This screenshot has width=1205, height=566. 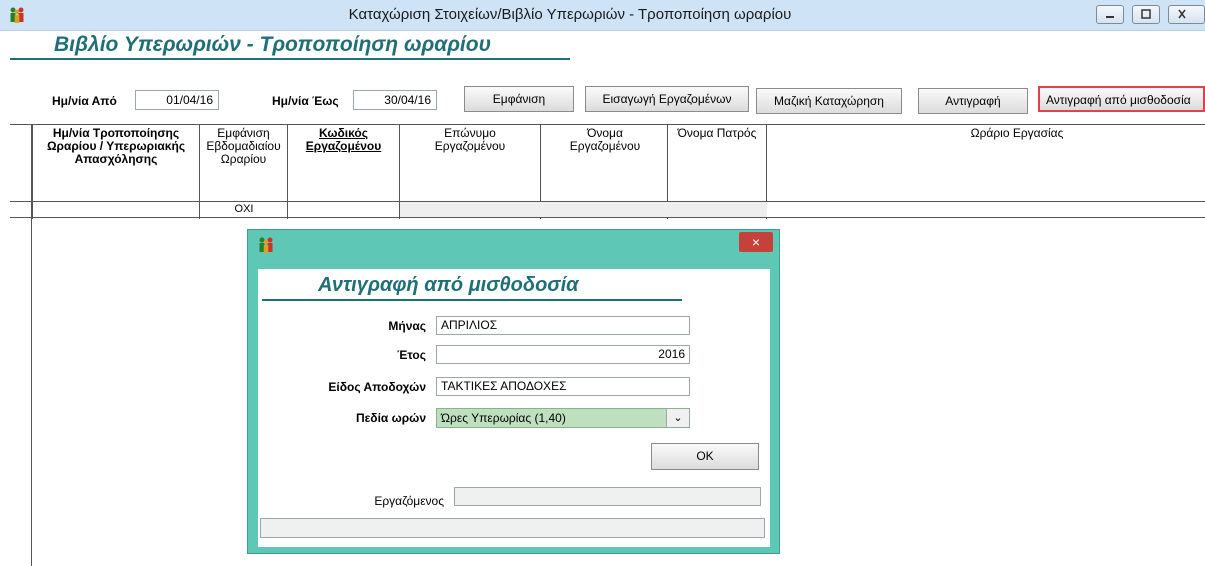 I want to click on bulk-entry-button: Μαζική Καταχώρηση, so click(x=829, y=101).